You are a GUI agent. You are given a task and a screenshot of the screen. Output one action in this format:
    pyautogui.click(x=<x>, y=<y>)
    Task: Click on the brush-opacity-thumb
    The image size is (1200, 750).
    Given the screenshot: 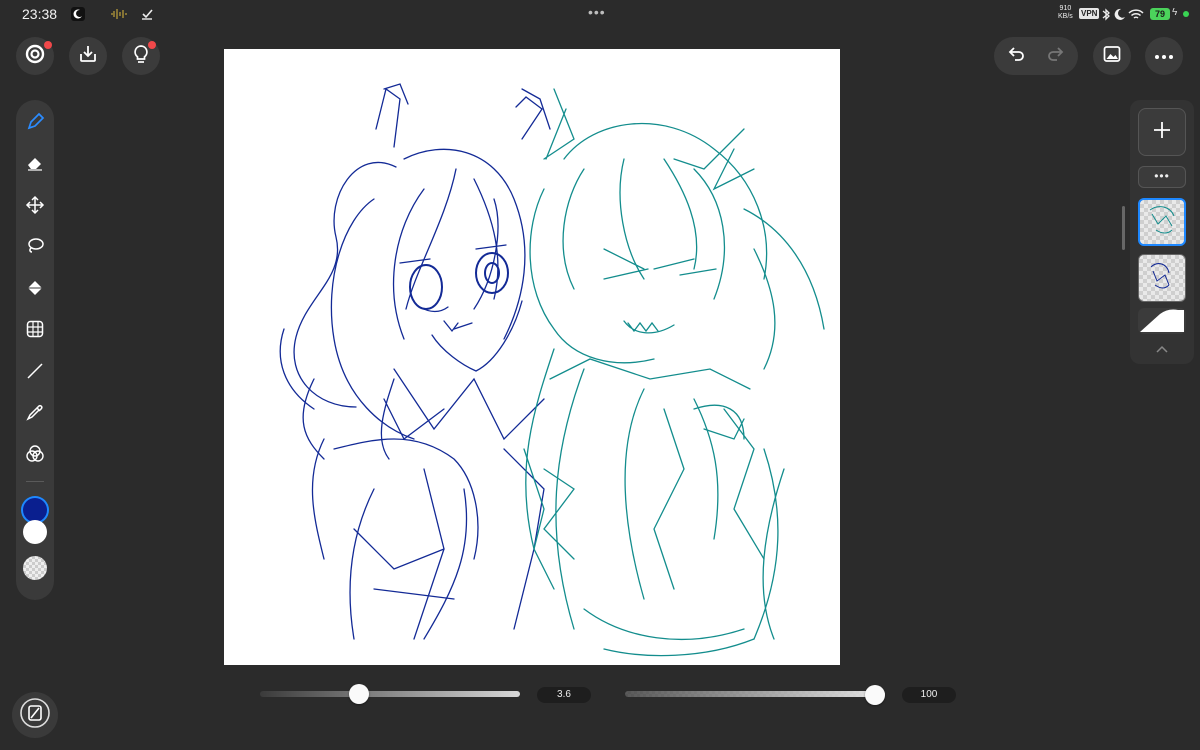 What is the action you would take?
    pyautogui.click(x=875, y=695)
    